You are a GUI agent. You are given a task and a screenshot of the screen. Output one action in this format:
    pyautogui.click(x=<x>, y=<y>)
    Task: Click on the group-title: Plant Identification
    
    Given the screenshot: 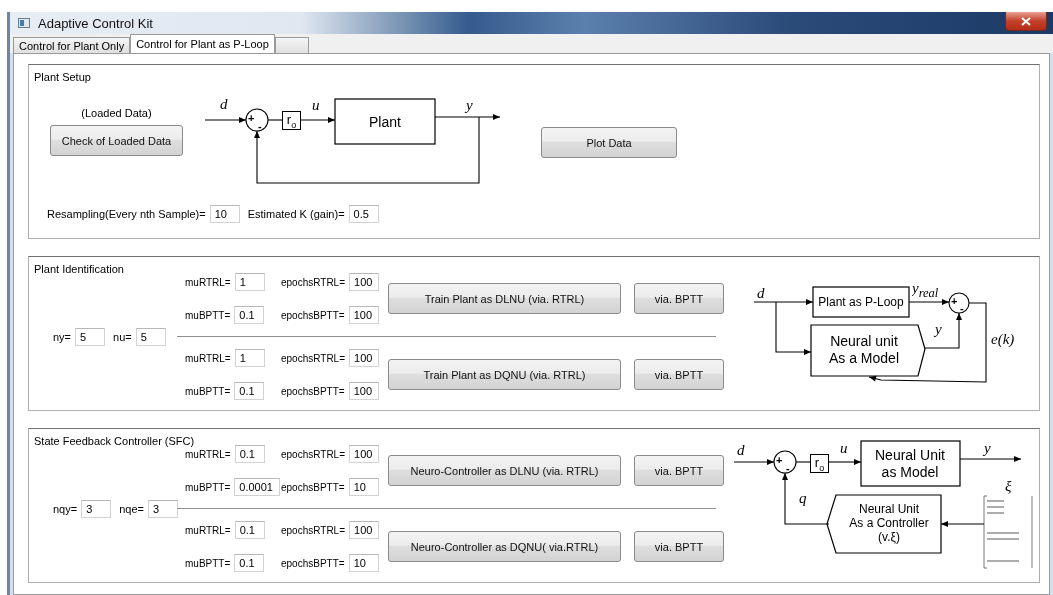 What is the action you would take?
    pyautogui.click(x=78, y=269)
    